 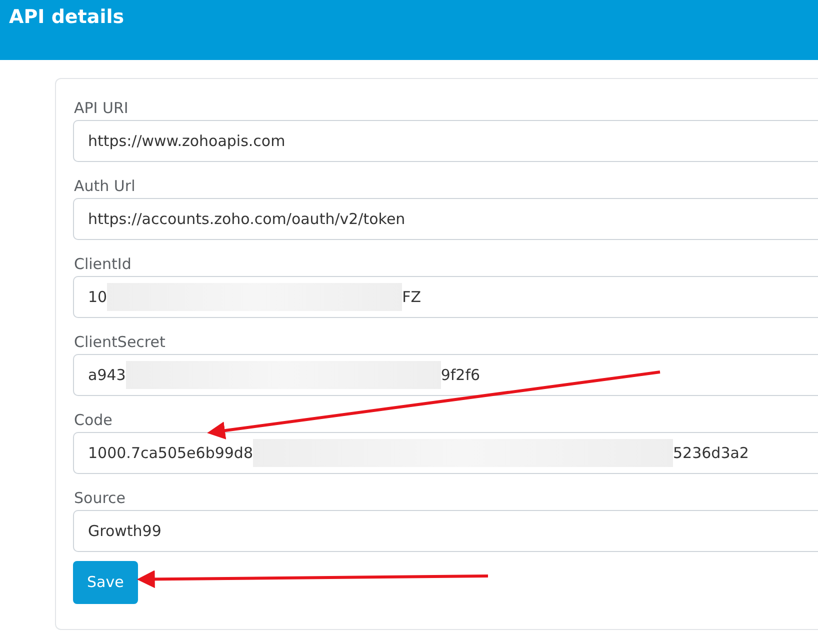 What do you see at coordinates (120, 342) in the screenshot?
I see `field-label: ClientSecret` at bounding box center [120, 342].